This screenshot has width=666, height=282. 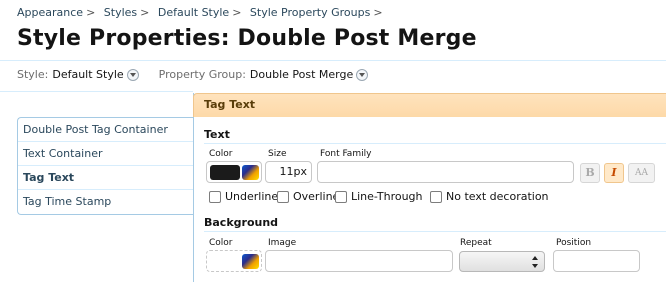 What do you see at coordinates (132, 74) in the screenshot?
I see `style-chevron-down-icon` at bounding box center [132, 74].